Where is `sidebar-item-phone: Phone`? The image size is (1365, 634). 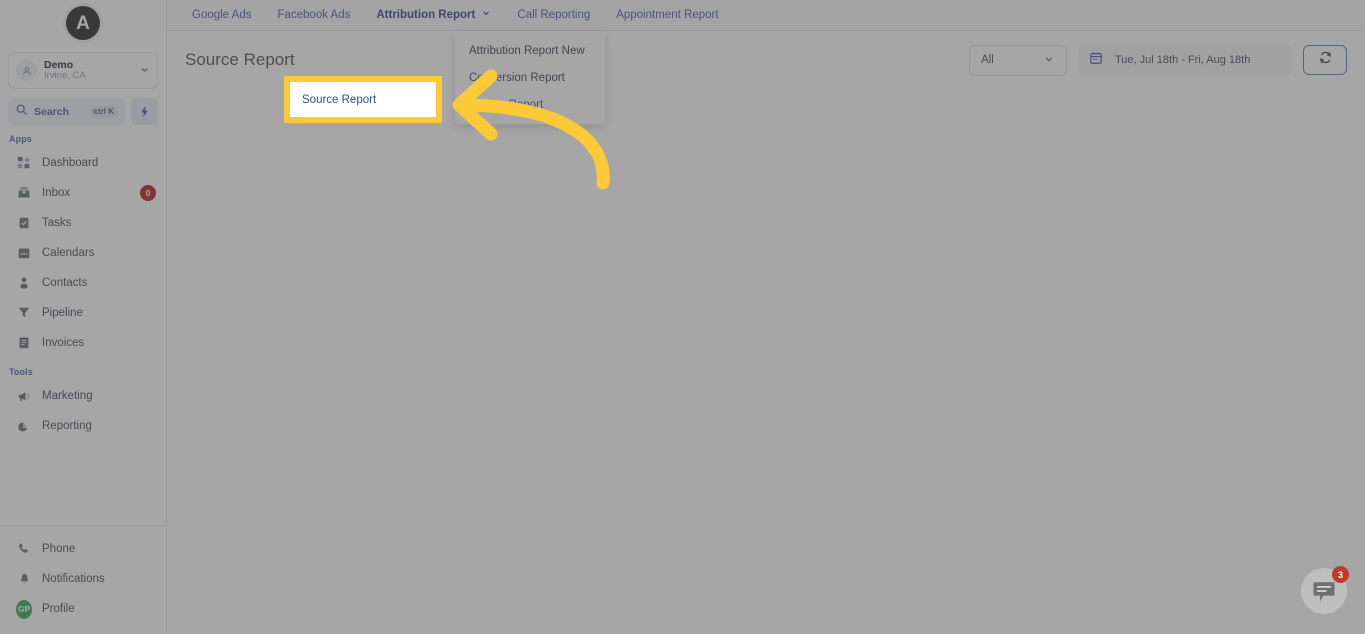 sidebar-item-phone: Phone is located at coordinates (83, 549).